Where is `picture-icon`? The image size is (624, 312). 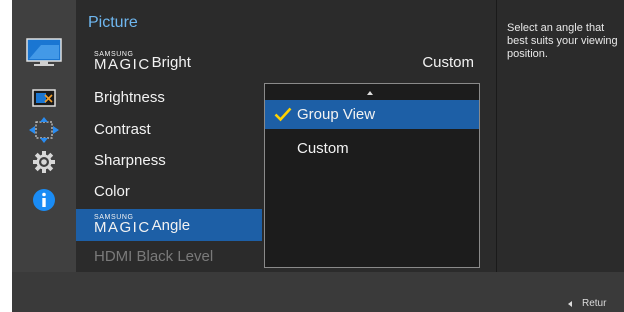 picture-icon is located at coordinates (44, 52).